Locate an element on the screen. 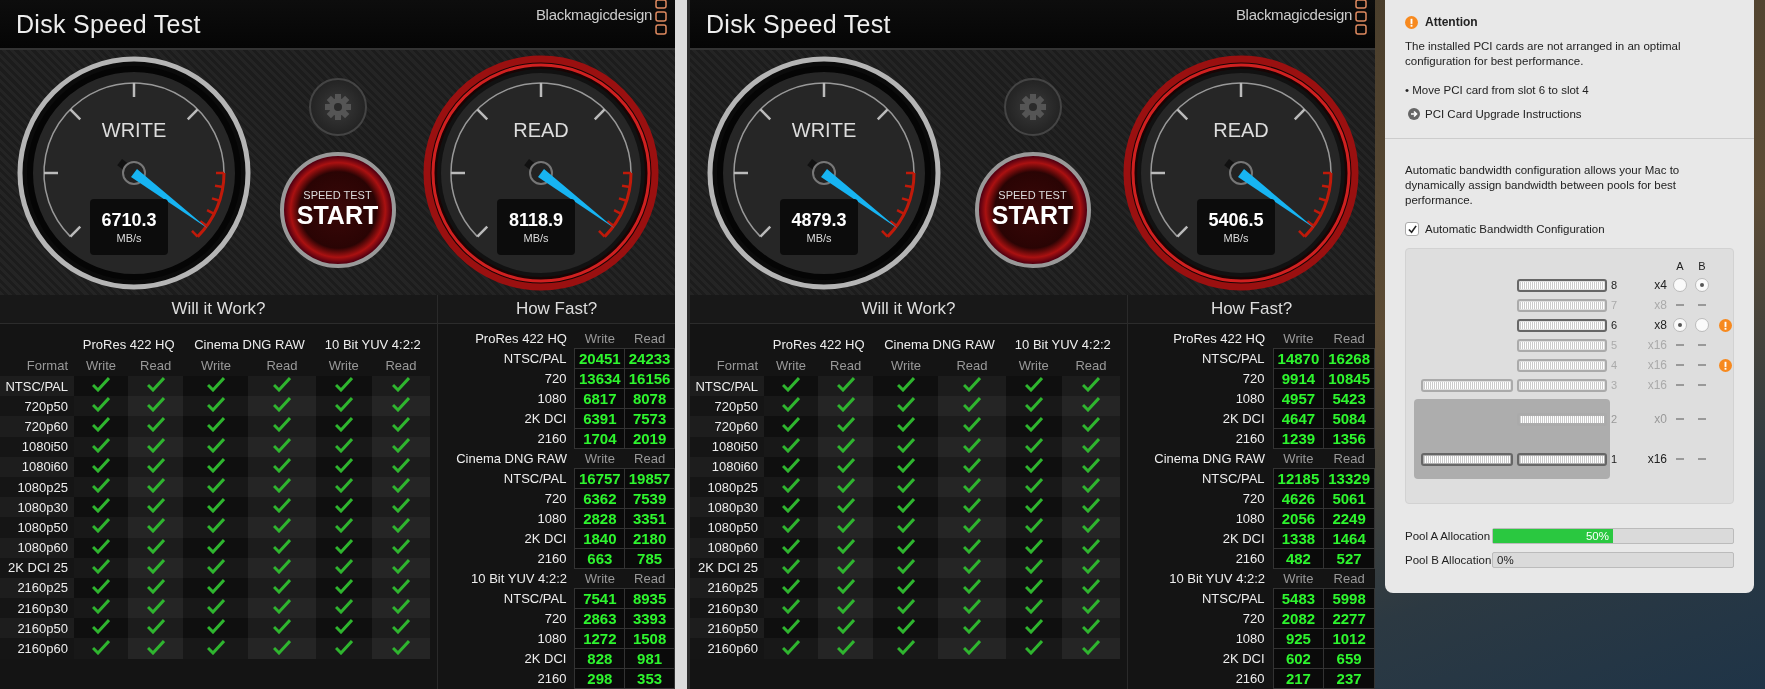  speed-value-cell: 9914 is located at coordinates (1298, 378).